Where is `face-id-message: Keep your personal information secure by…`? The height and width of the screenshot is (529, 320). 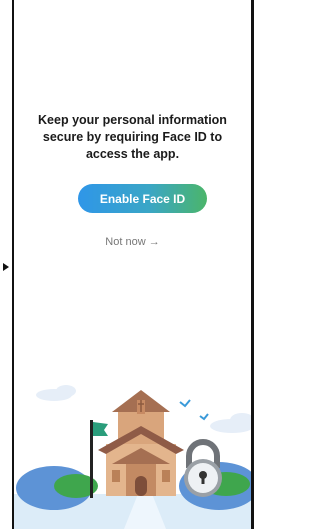
face-id-message: Keep your personal information secure by… is located at coordinates (132, 137).